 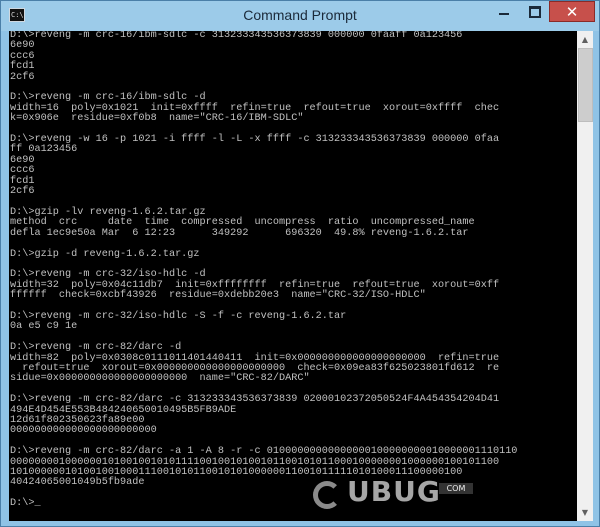 I want to click on maximize-icon, so click(x=535, y=12).